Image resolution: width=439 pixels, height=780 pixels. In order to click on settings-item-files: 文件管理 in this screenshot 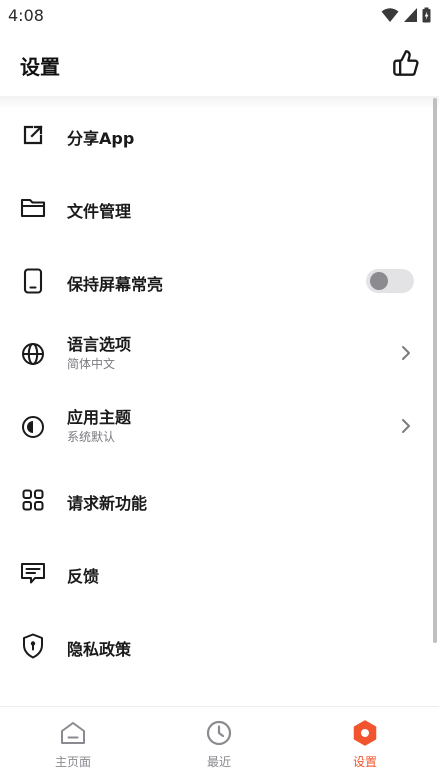, I will do `click(215, 207)`.